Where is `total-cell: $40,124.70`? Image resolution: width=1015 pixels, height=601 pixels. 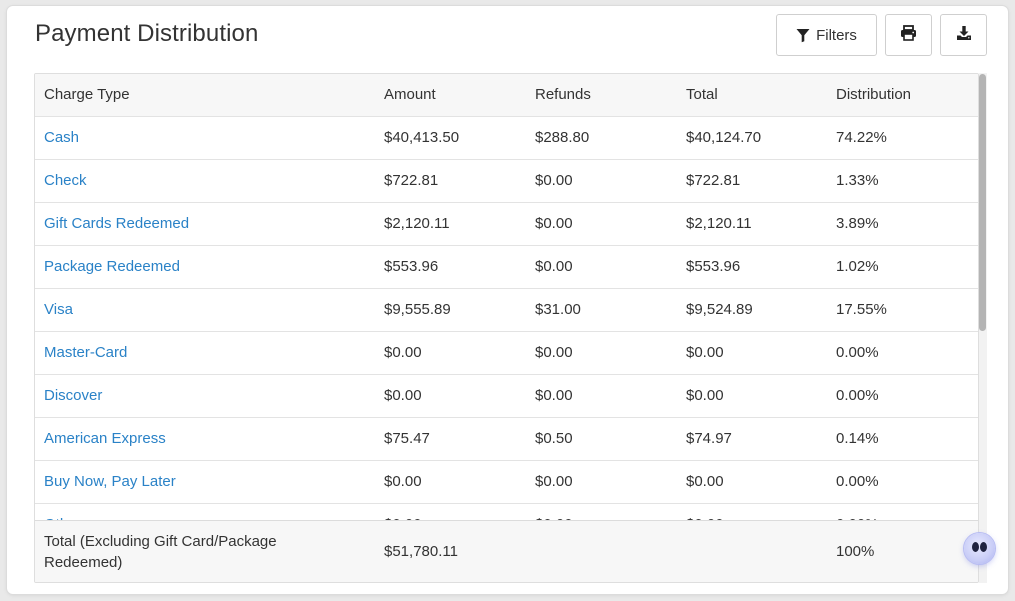 total-cell: $40,124.70 is located at coordinates (724, 137).